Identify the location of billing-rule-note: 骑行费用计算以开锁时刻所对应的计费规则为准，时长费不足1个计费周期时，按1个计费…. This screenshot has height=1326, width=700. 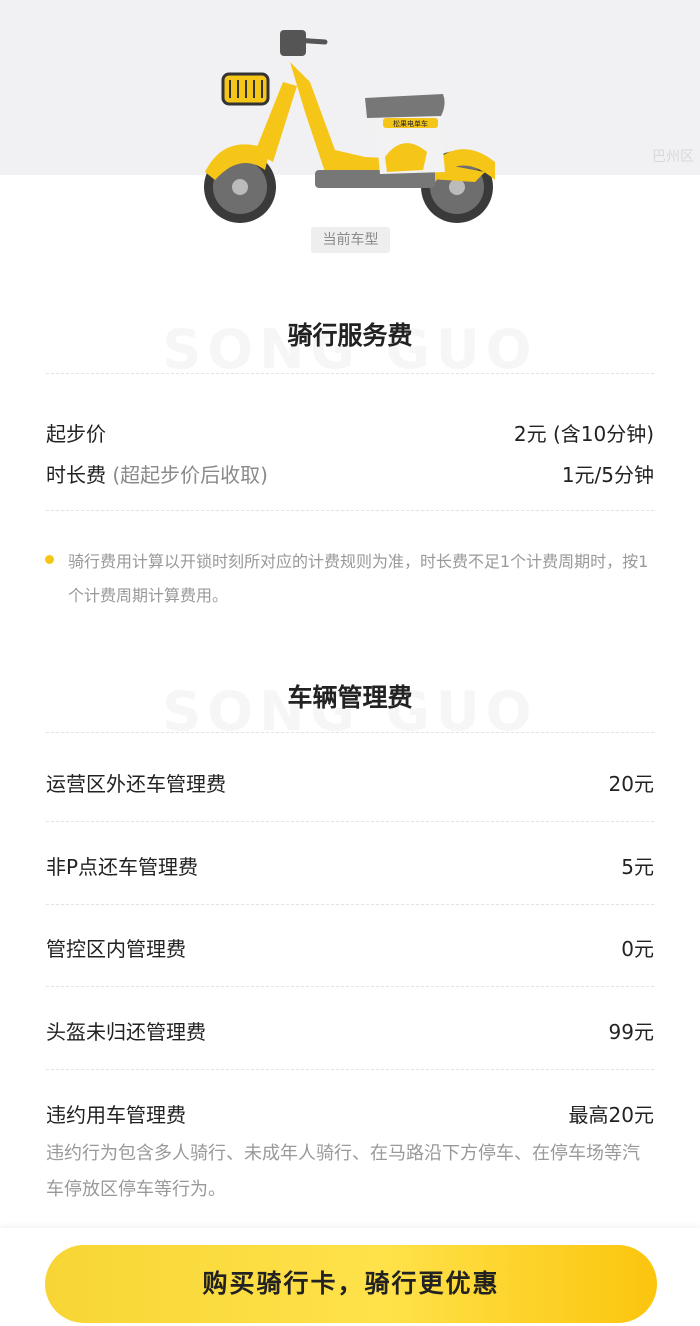
(358, 578).